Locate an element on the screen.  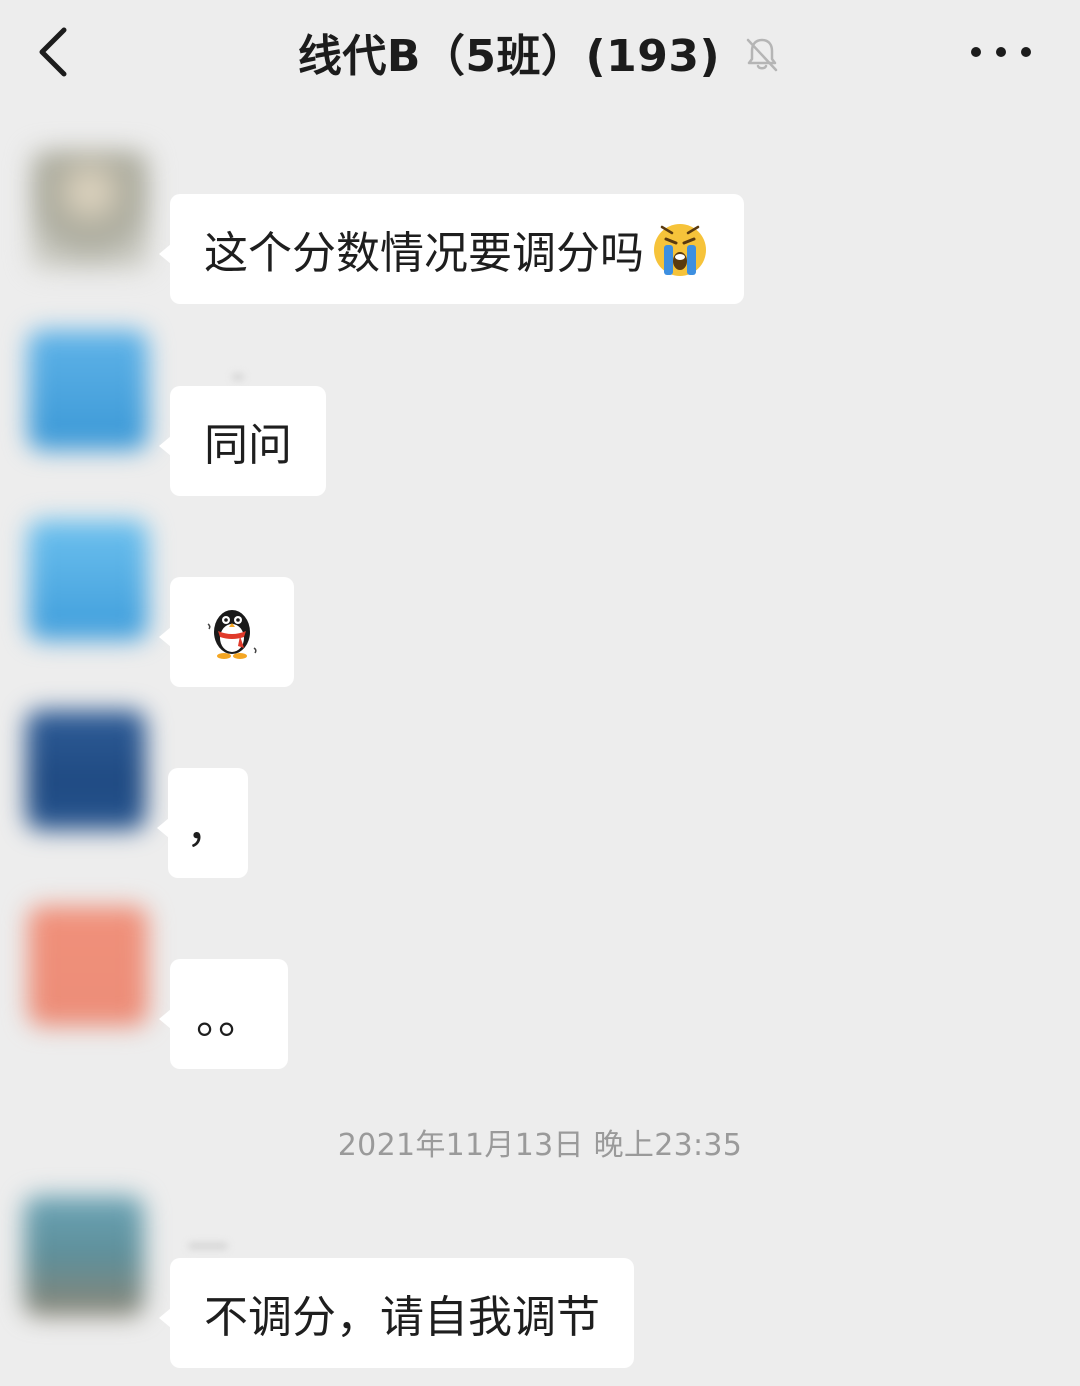
more-options-button is located at coordinates (1001, 52).